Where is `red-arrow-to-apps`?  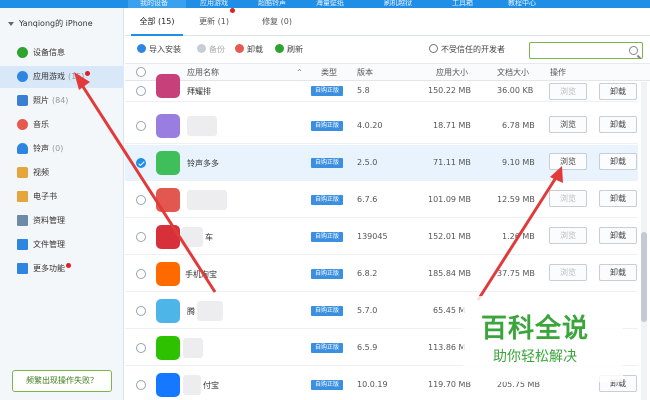
red-arrow-to-apps is located at coordinates (147, 187).